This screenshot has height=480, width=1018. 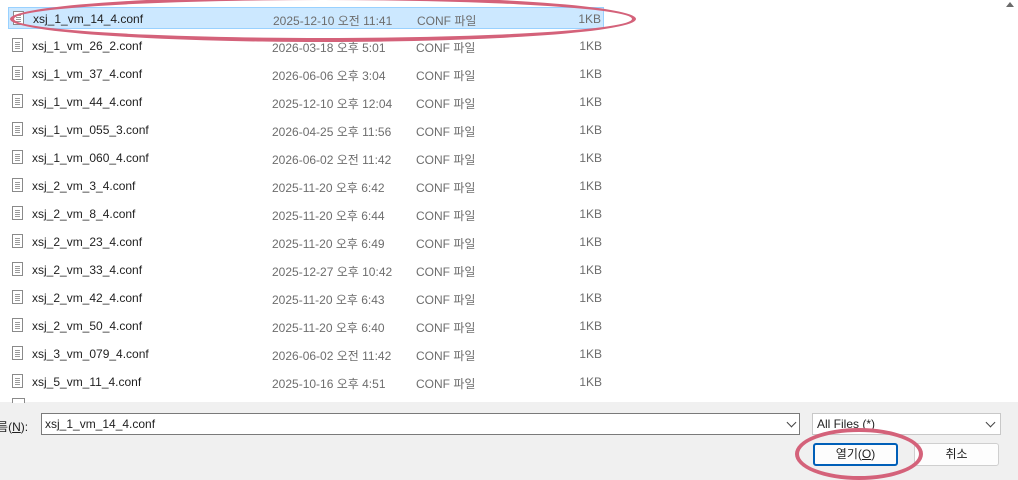 What do you see at coordinates (846, 424) in the screenshot?
I see `file-type-filter-value: All Files (*)` at bounding box center [846, 424].